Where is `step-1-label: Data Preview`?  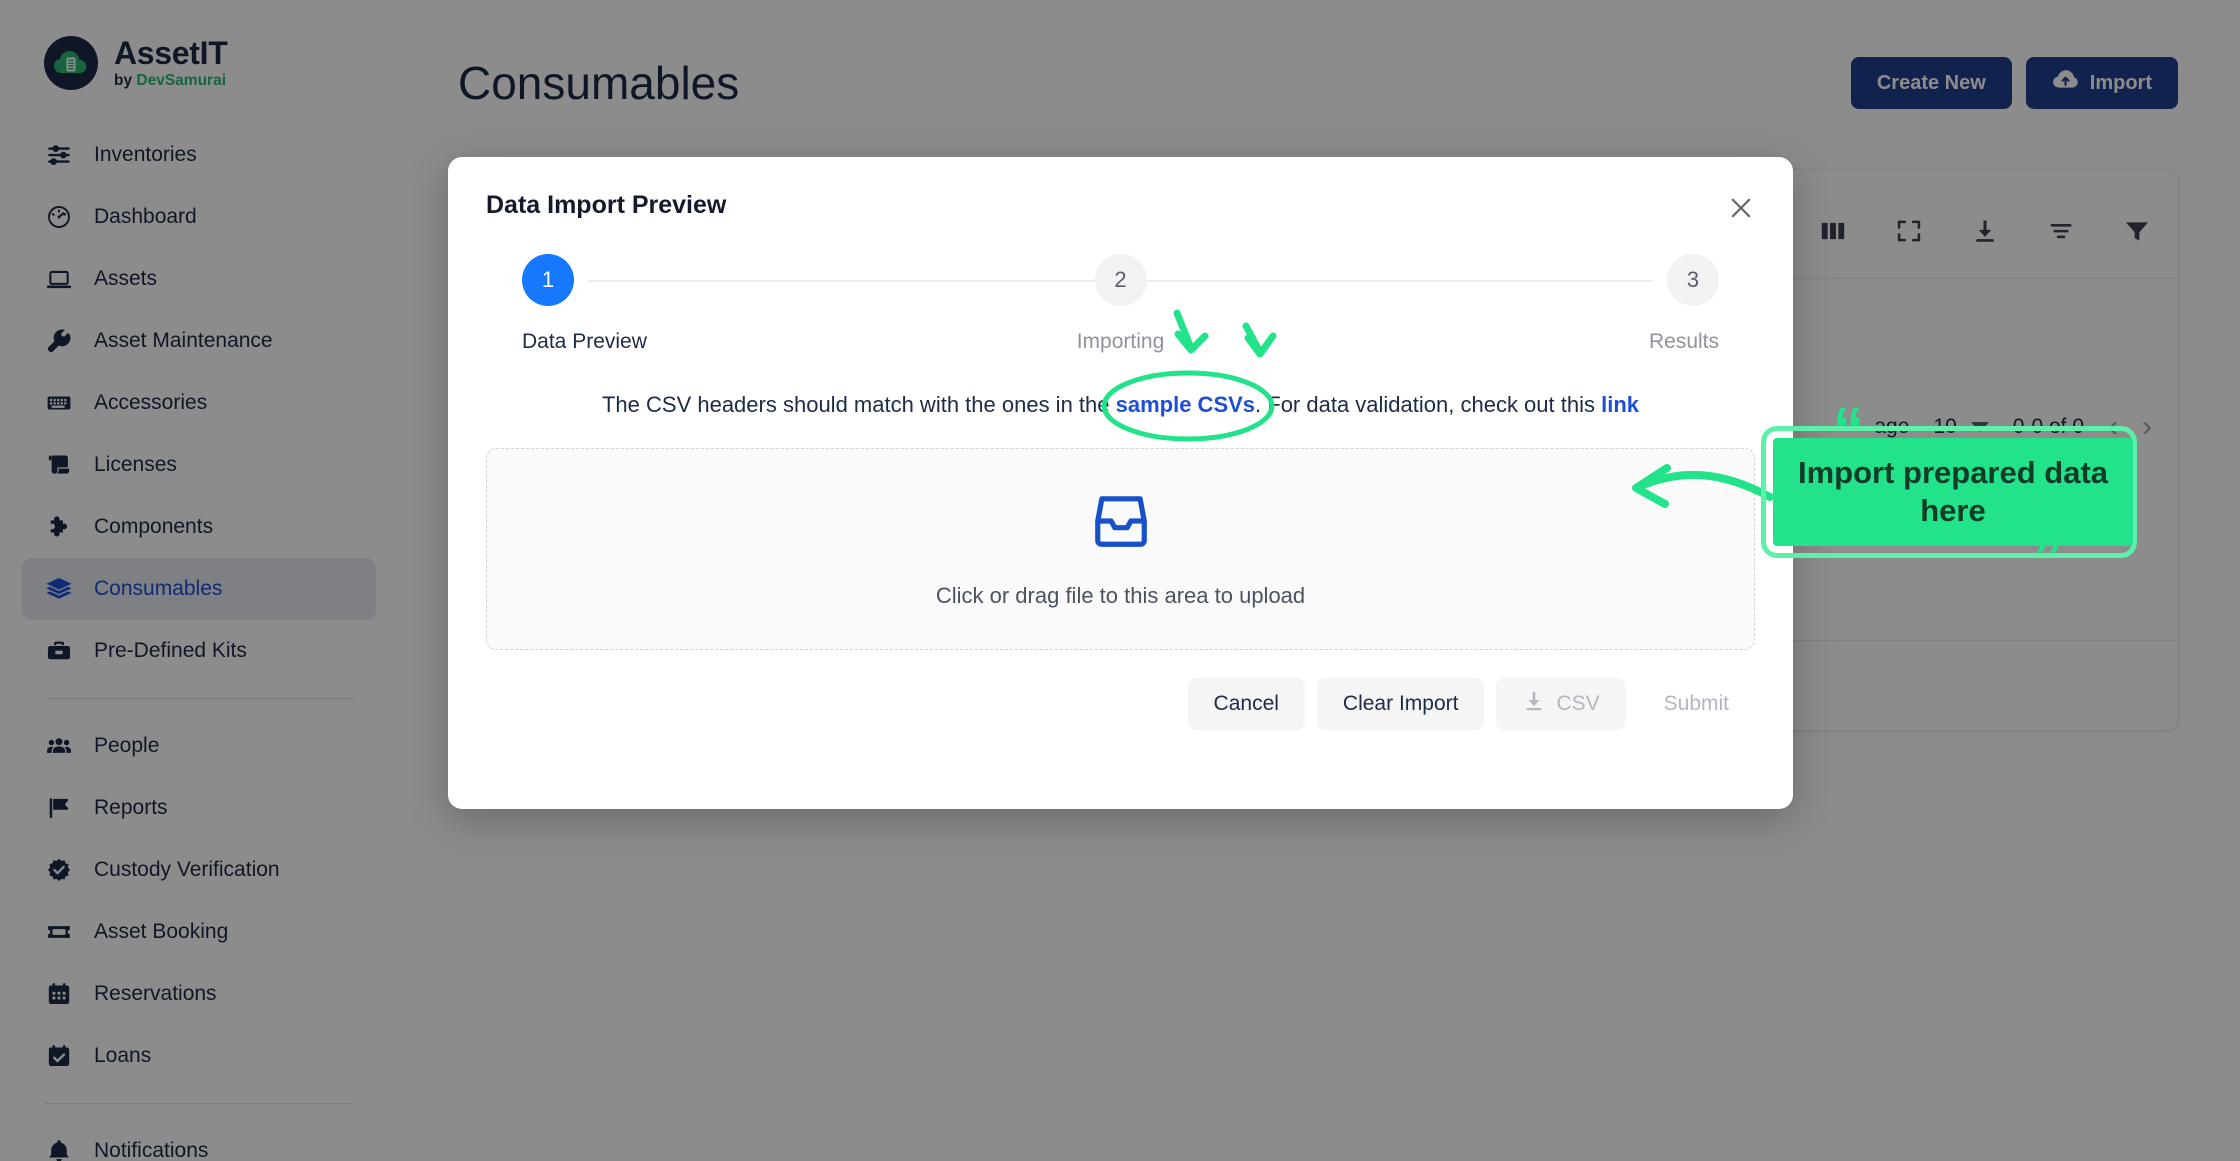 step-1-label: Data Preview is located at coordinates (584, 341).